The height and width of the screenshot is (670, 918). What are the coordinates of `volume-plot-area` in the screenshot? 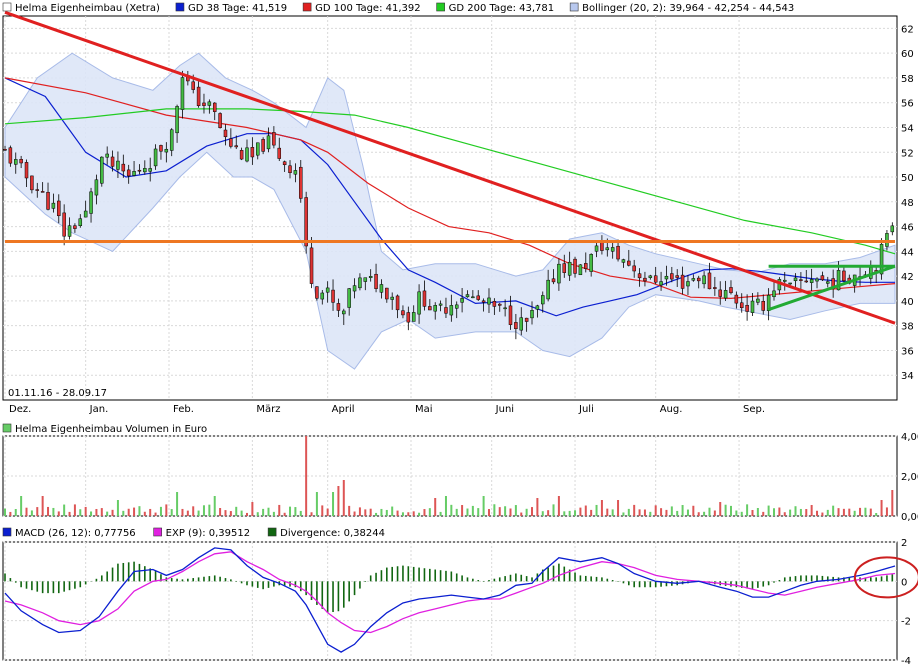 It's located at (450, 476).